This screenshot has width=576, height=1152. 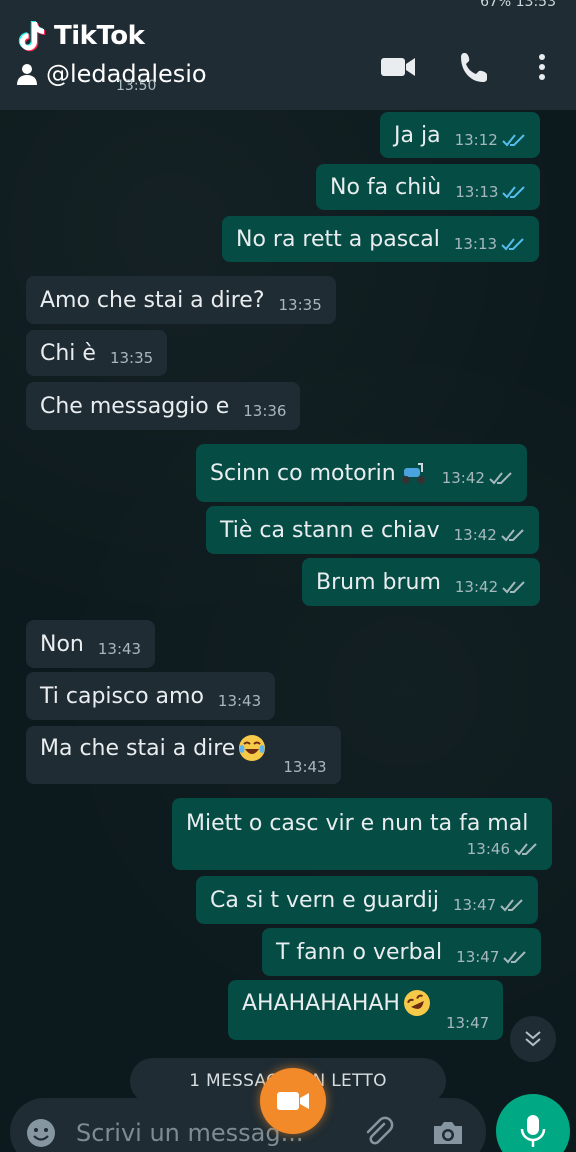 What do you see at coordinates (386, 187) in the screenshot?
I see `message-text: No fa chiù` at bounding box center [386, 187].